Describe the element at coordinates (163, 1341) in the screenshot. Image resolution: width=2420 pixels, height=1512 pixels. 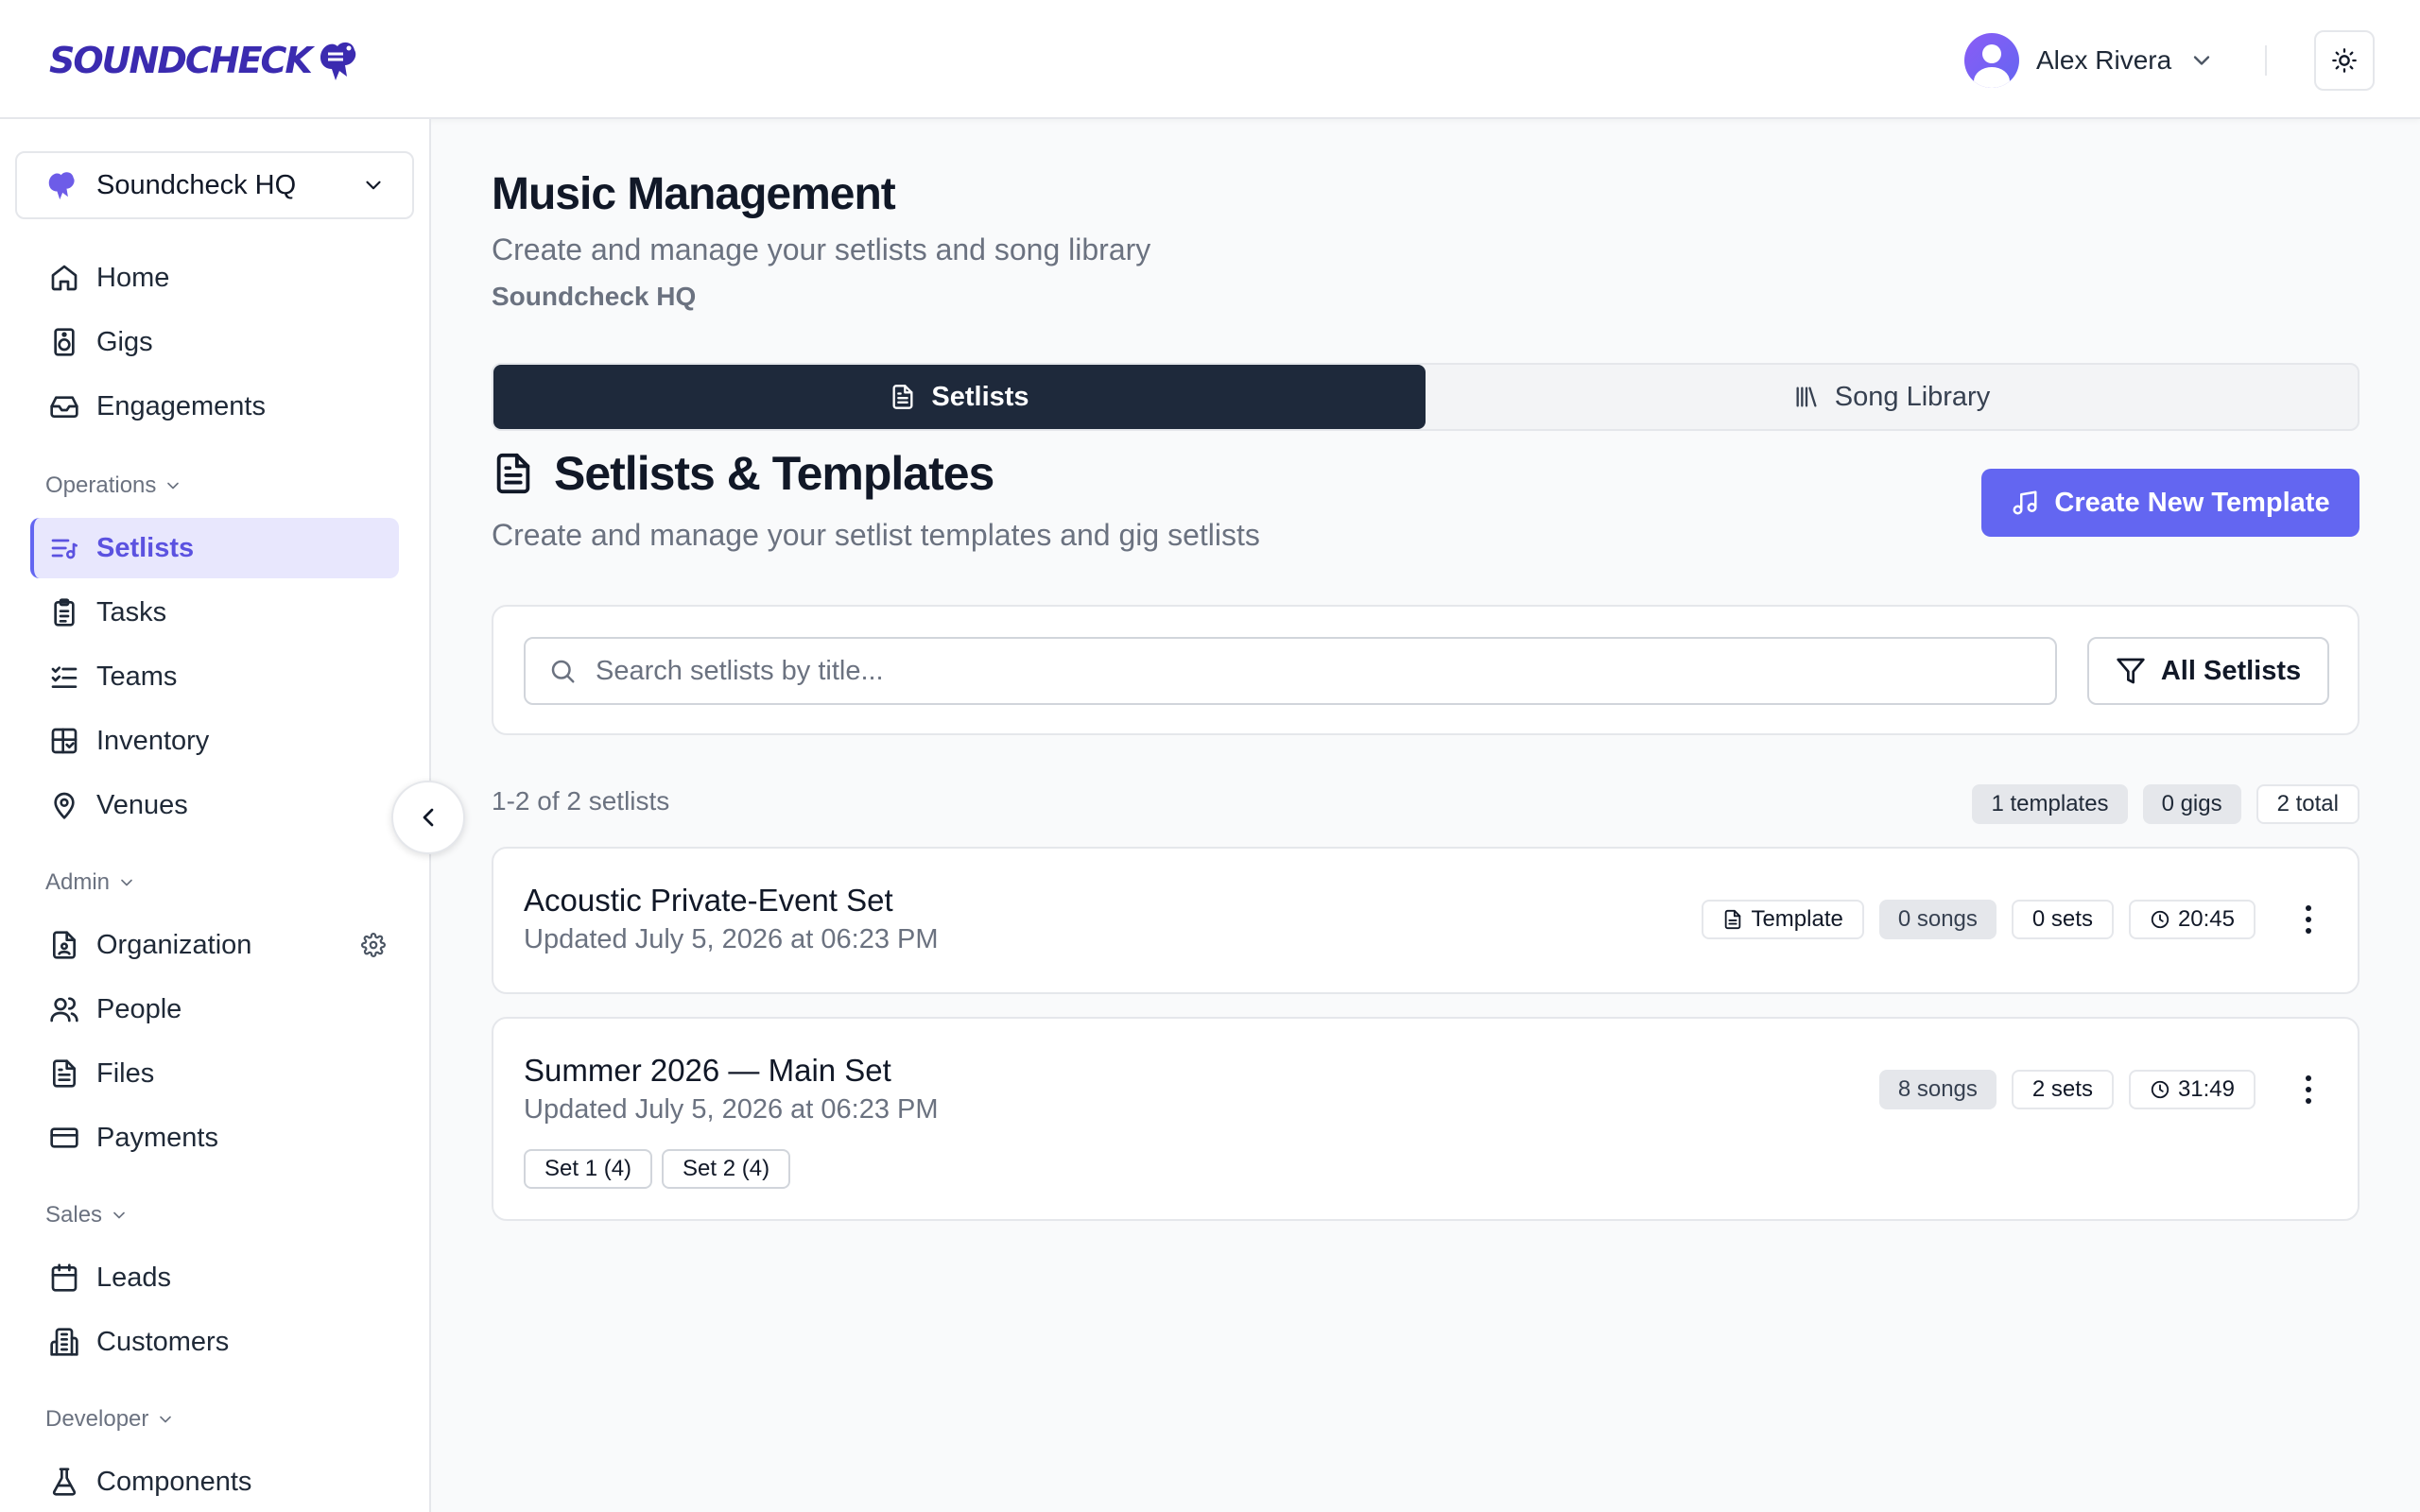
I see `sidebar-item-label: Customers` at that location.